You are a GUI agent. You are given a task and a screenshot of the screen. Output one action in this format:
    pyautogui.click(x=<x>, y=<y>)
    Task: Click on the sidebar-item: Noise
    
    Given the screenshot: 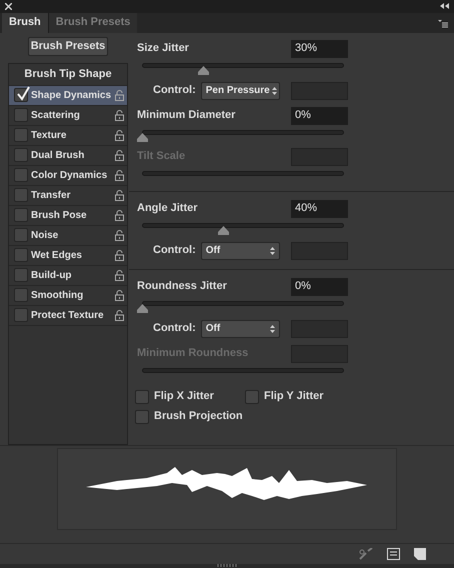 What is the action you would take?
    pyautogui.click(x=68, y=236)
    